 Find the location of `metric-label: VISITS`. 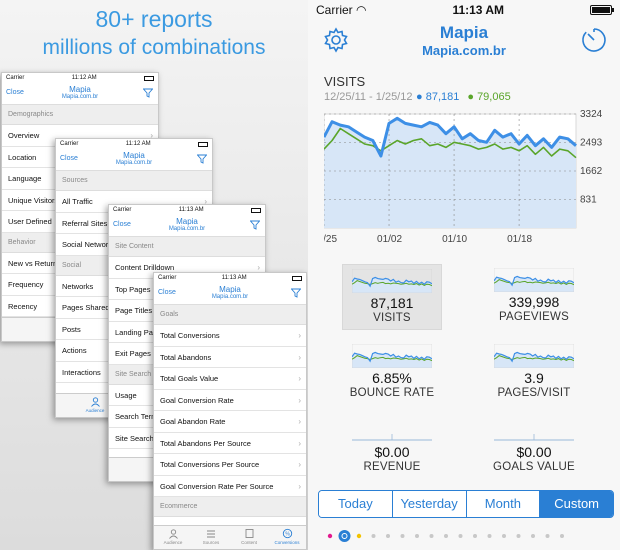

metric-label: VISITS is located at coordinates (392, 318).